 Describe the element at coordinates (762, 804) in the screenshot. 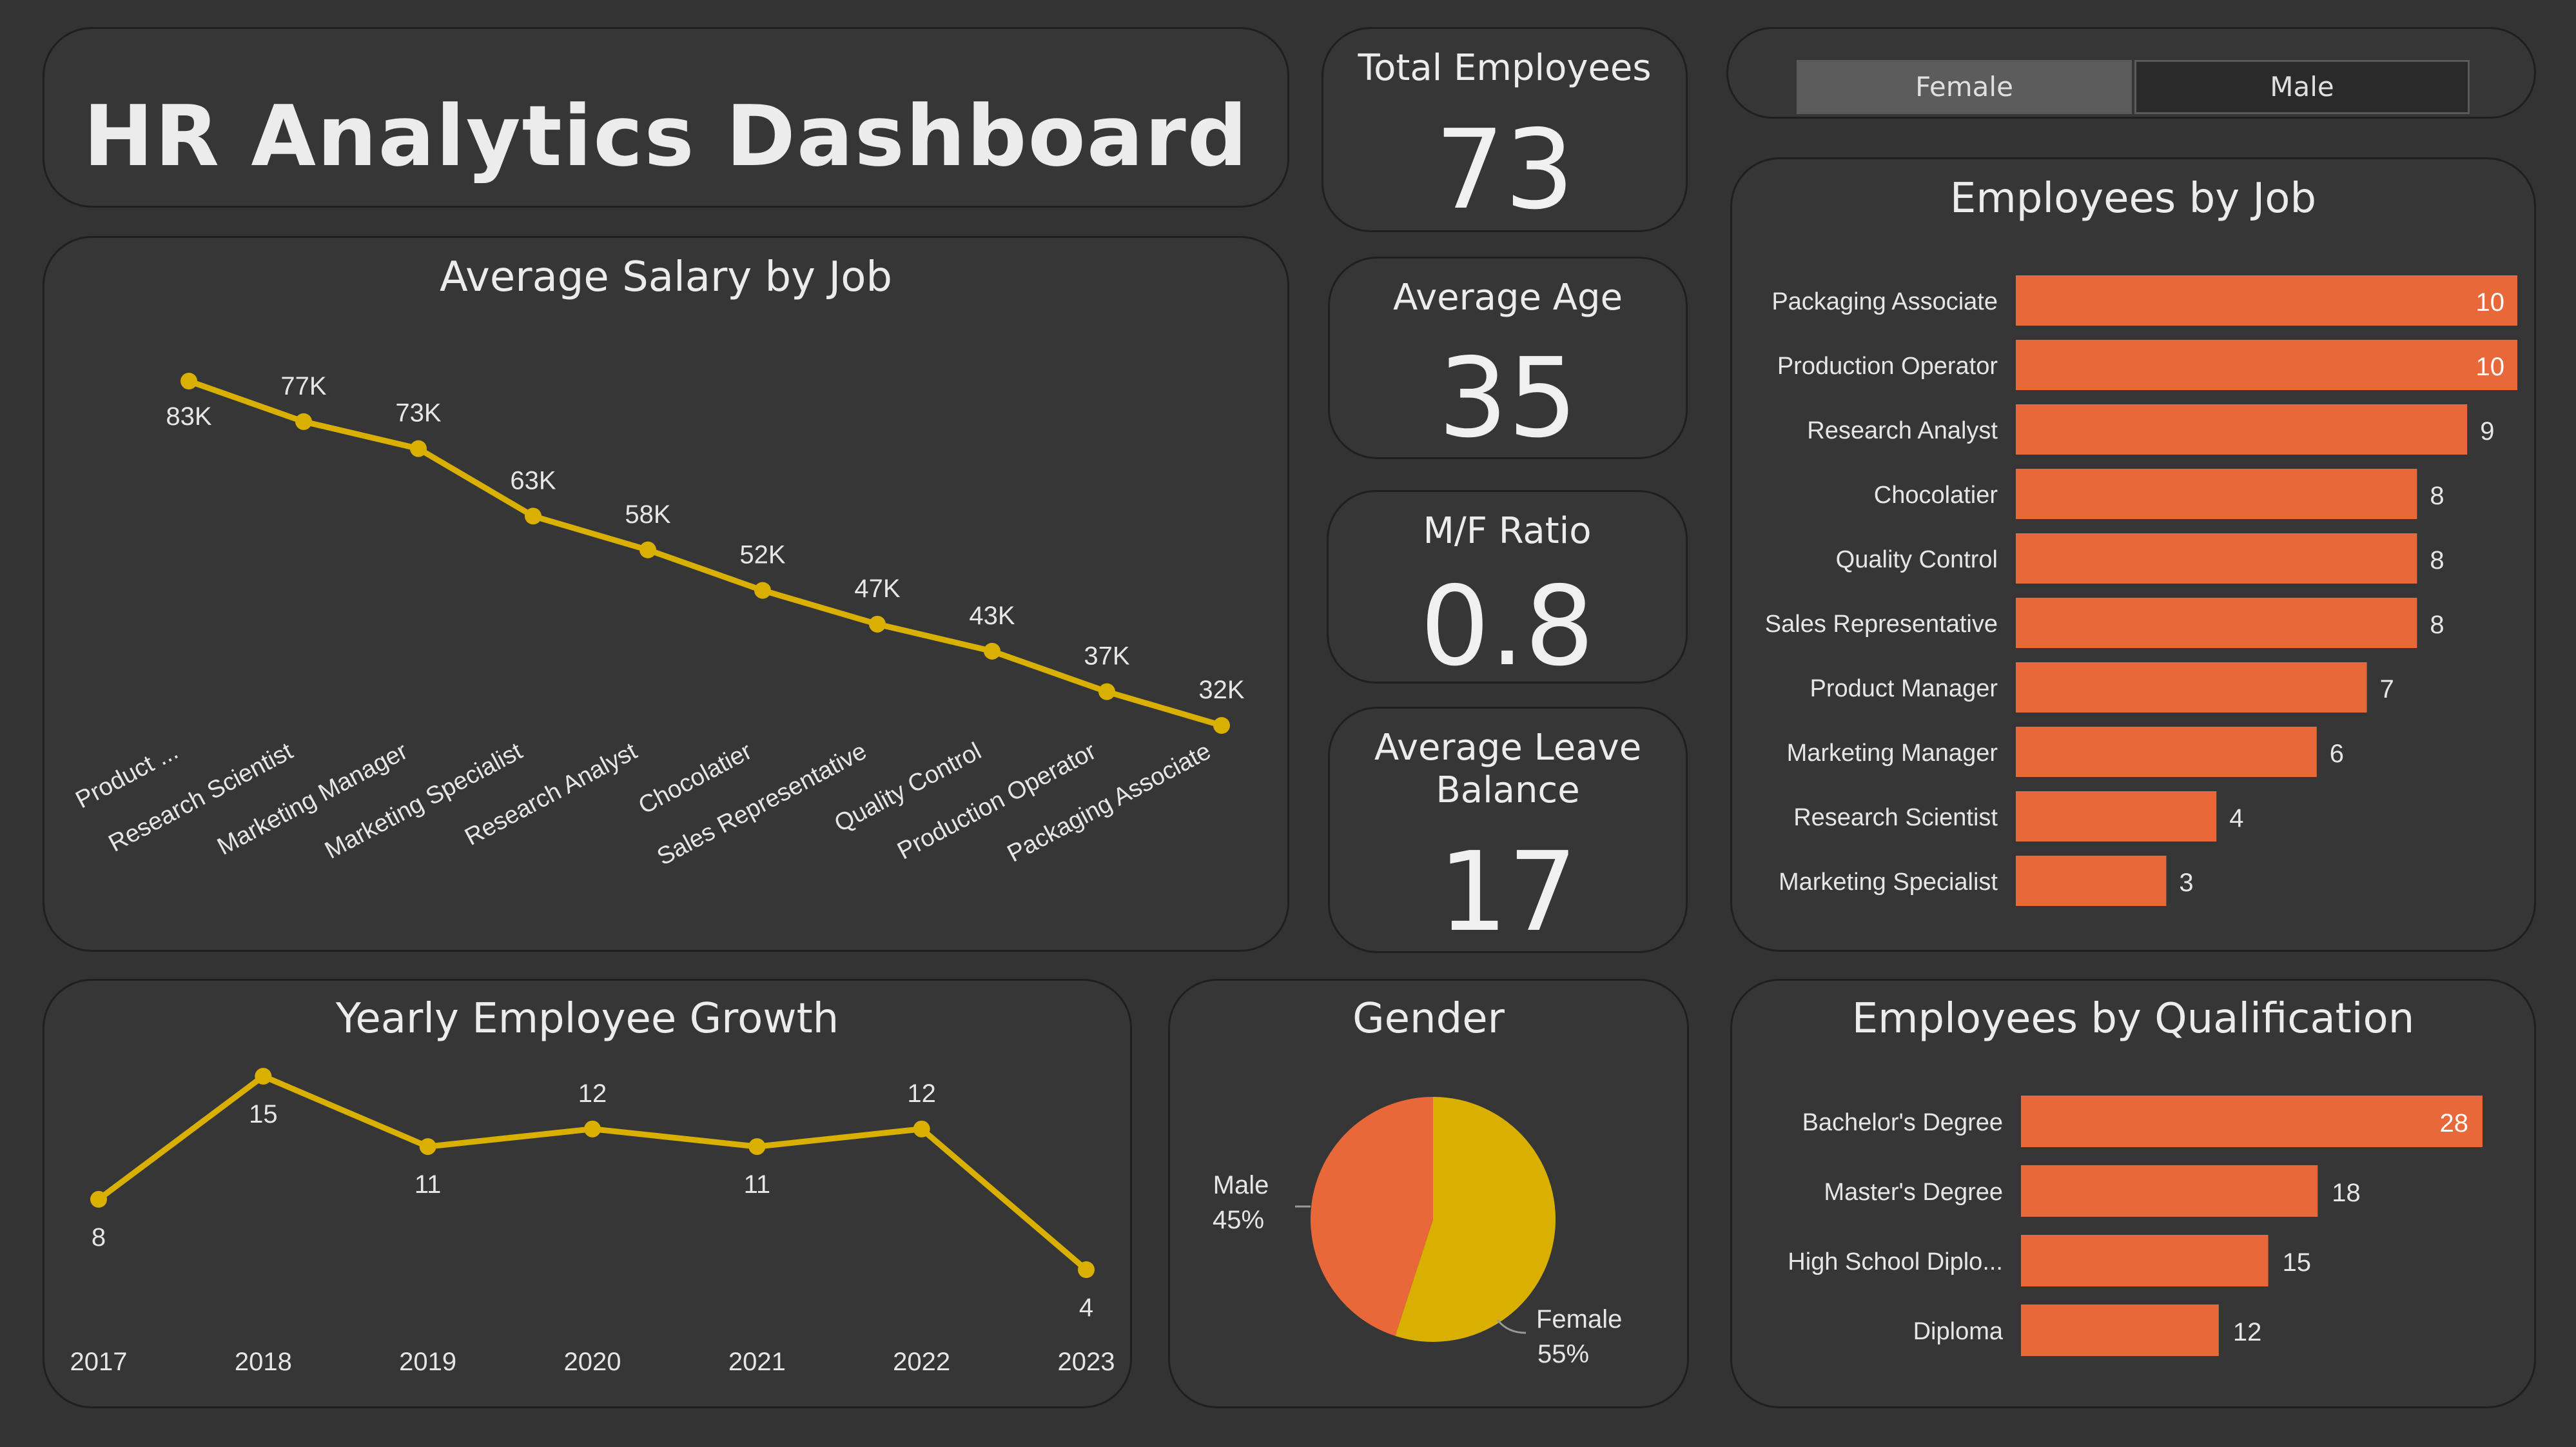

I see `salary-x-tick-label: Sales Representative` at that location.